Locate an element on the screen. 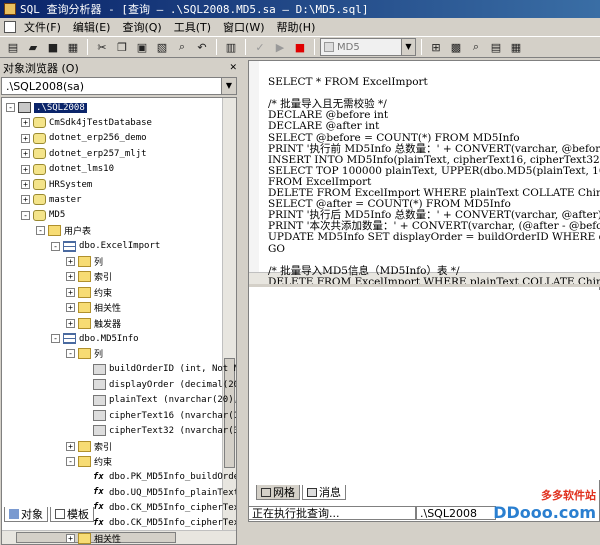  current-connection-icon: ▤ is located at coordinates (496, 47).